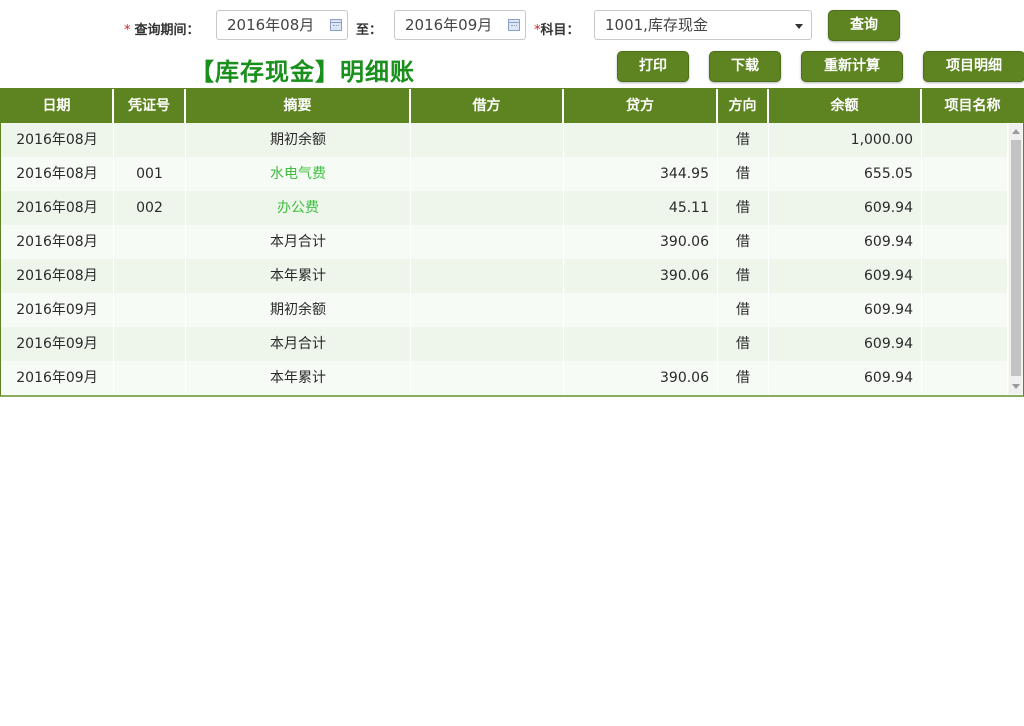 The height and width of the screenshot is (726, 1024). What do you see at coordinates (557, 30) in the screenshot?
I see `subject-label: *科目：` at bounding box center [557, 30].